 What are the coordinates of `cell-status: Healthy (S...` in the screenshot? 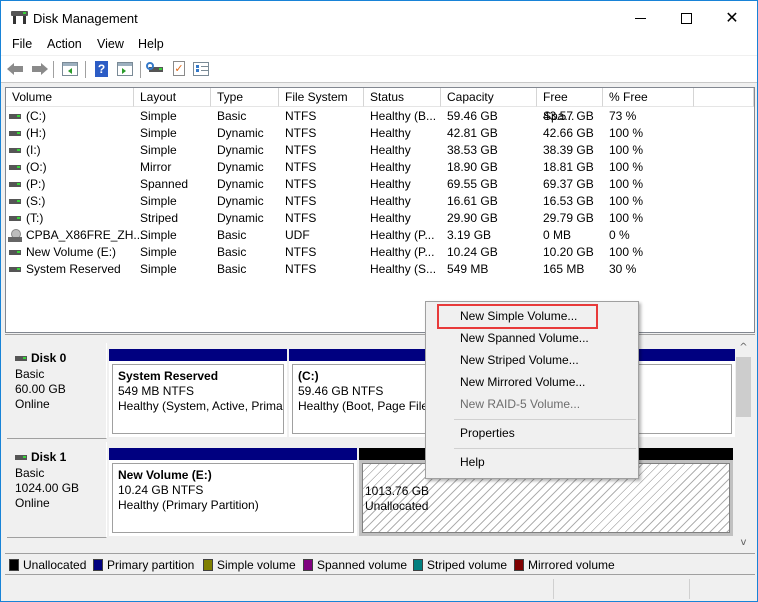 It's located at (403, 269).